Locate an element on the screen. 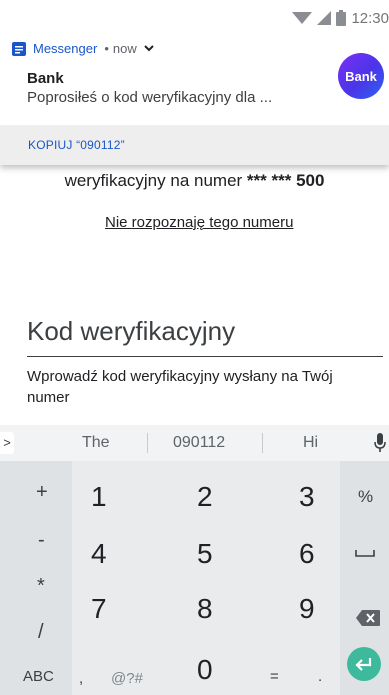 The width and height of the screenshot is (389, 695). key-8: 8 is located at coordinates (205, 609).